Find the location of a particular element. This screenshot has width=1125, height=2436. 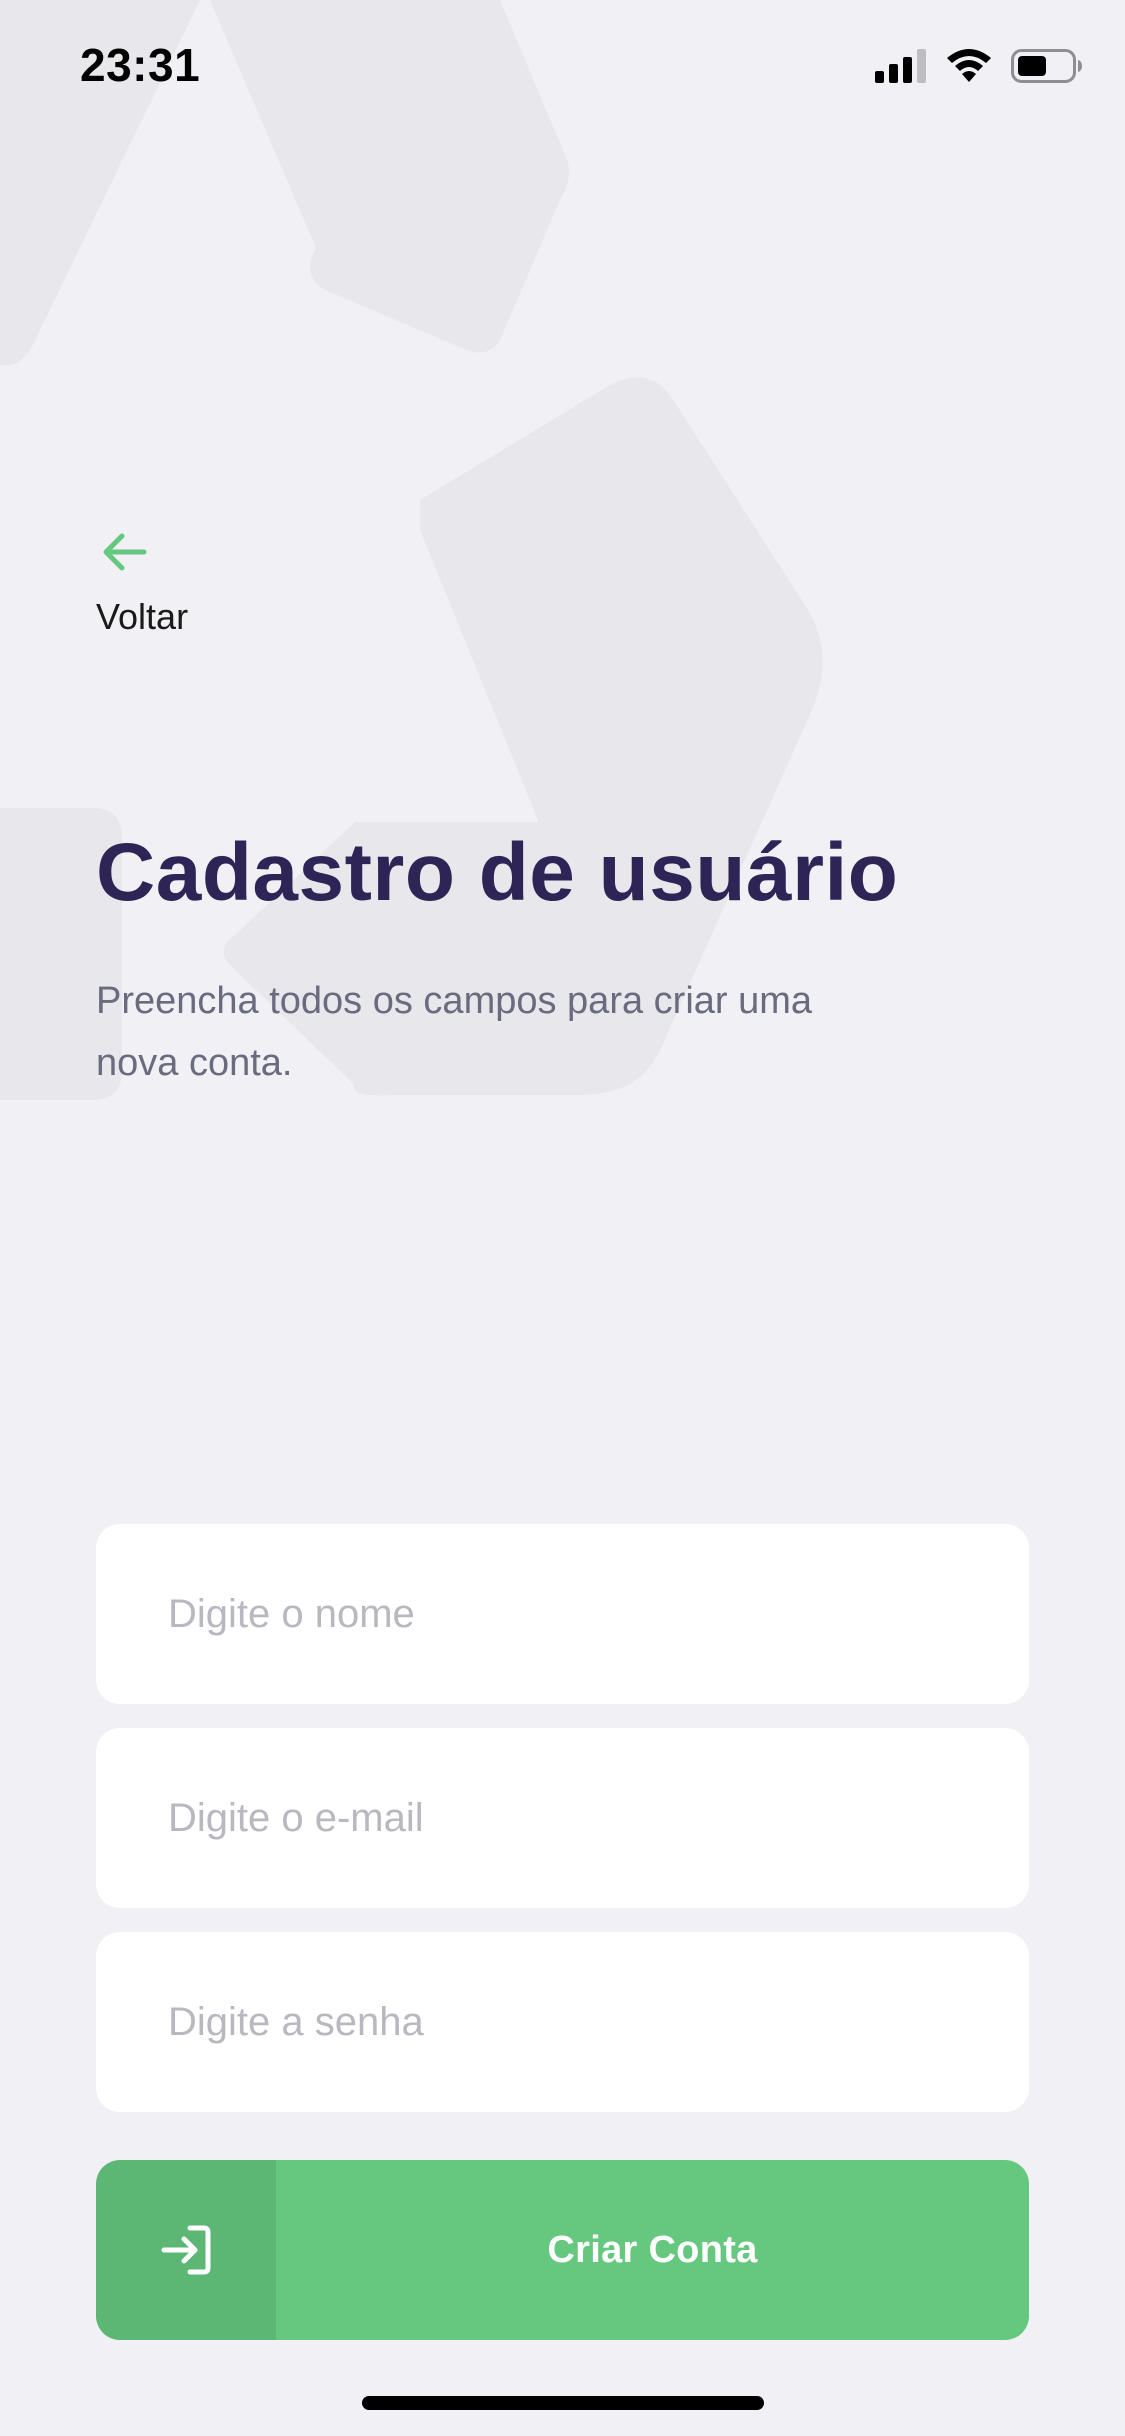

back-button: Voltar is located at coordinates (142, 584).